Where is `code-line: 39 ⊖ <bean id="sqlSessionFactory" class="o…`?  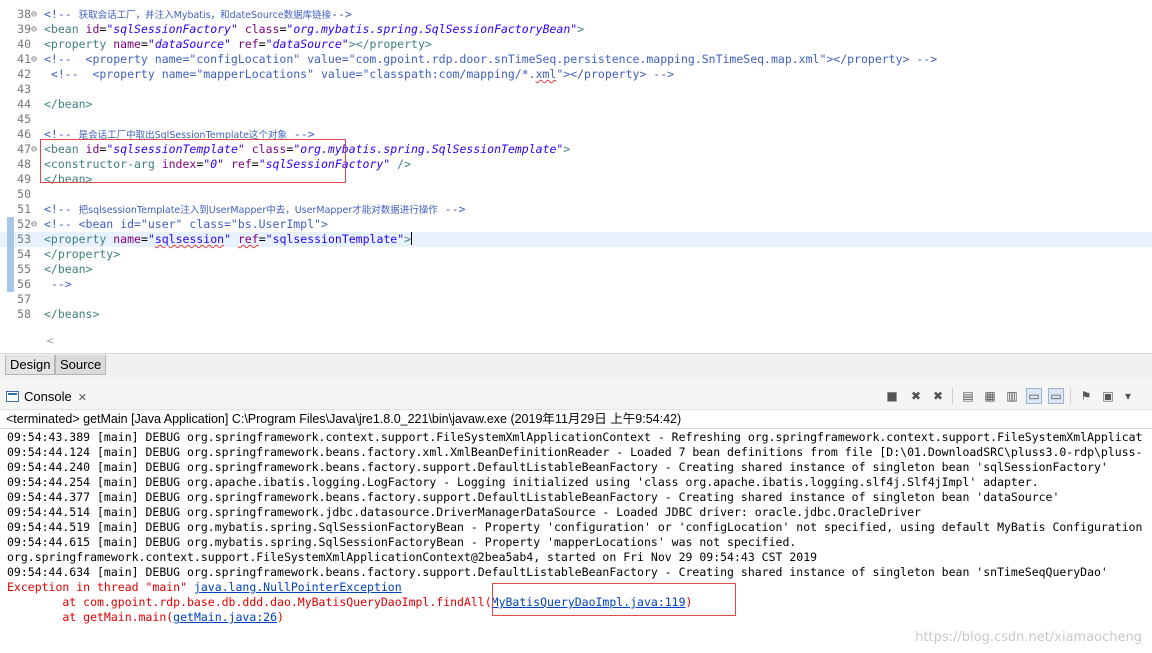 code-line: 39 ⊖ <bean id="sqlSessionFactory" class="o… is located at coordinates (576, 29).